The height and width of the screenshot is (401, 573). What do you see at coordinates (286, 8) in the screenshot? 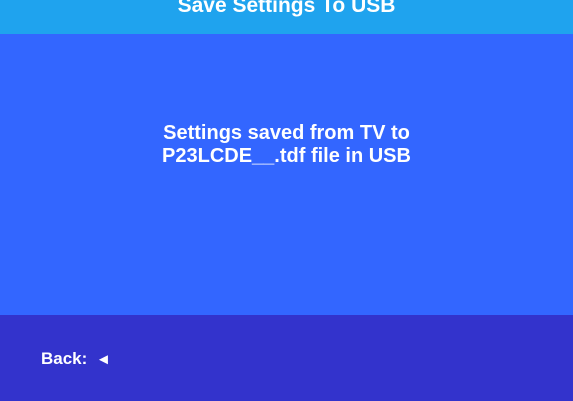
I see `page-title: Save Settings To USB` at bounding box center [286, 8].